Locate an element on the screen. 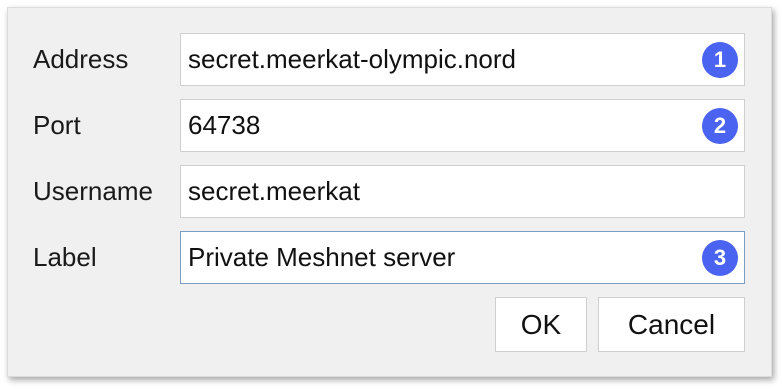  step-1-badge: 1 is located at coordinates (720, 60).